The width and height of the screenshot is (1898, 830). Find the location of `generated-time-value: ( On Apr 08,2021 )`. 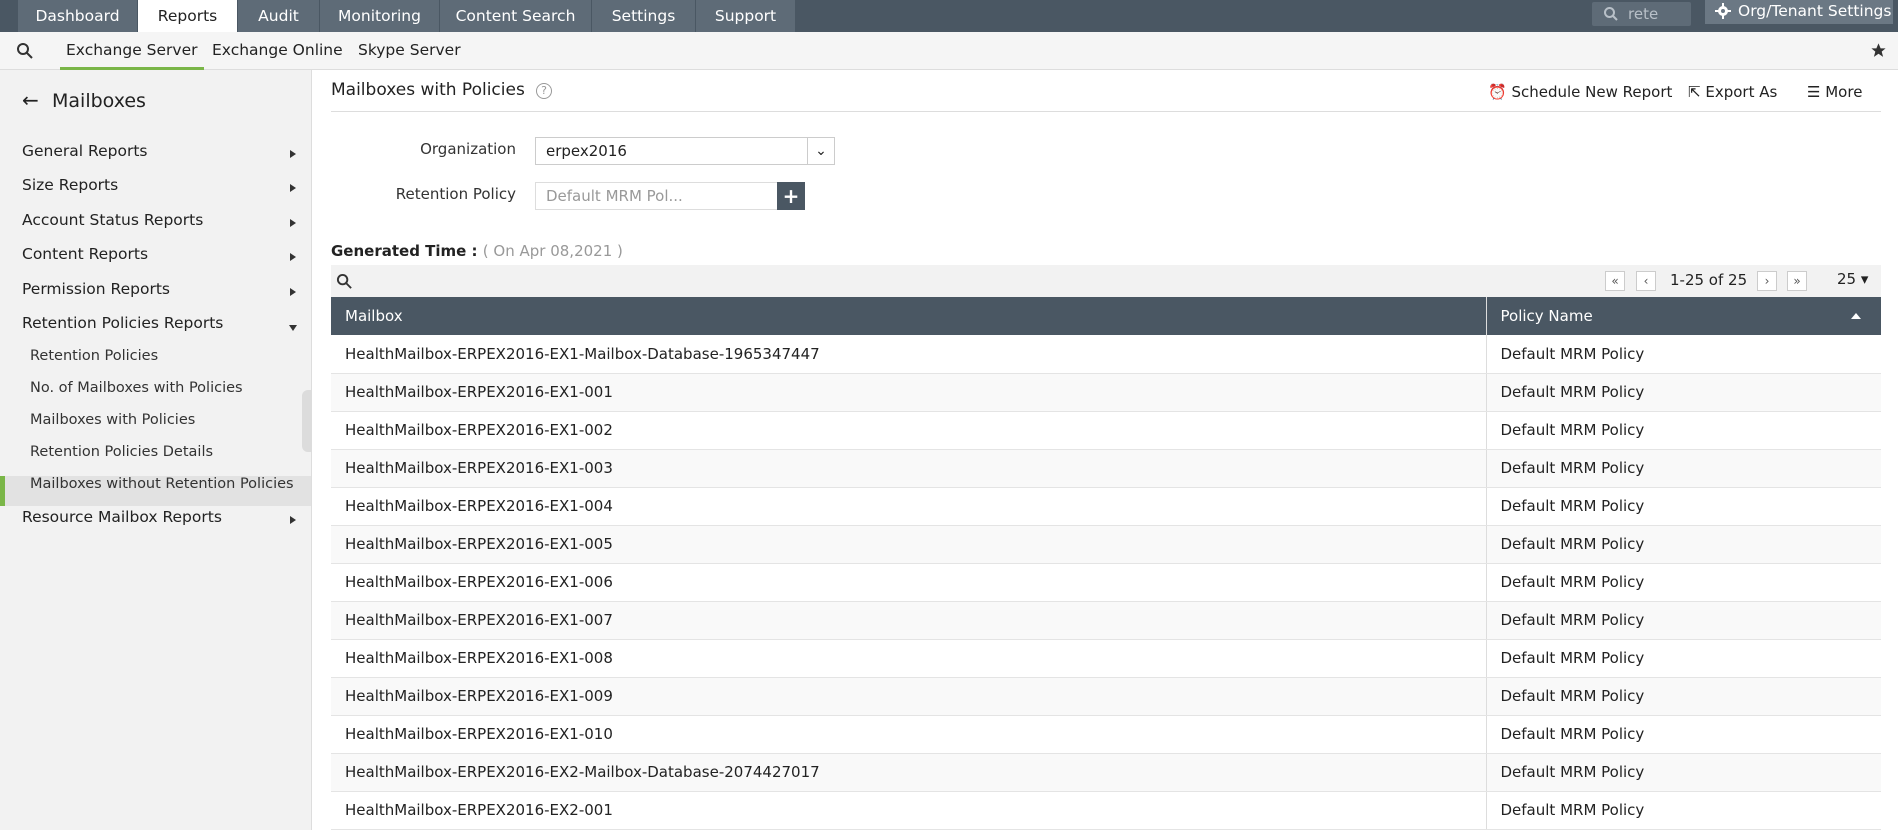

generated-time-value: ( On Apr 08,2021 ) is located at coordinates (552, 251).